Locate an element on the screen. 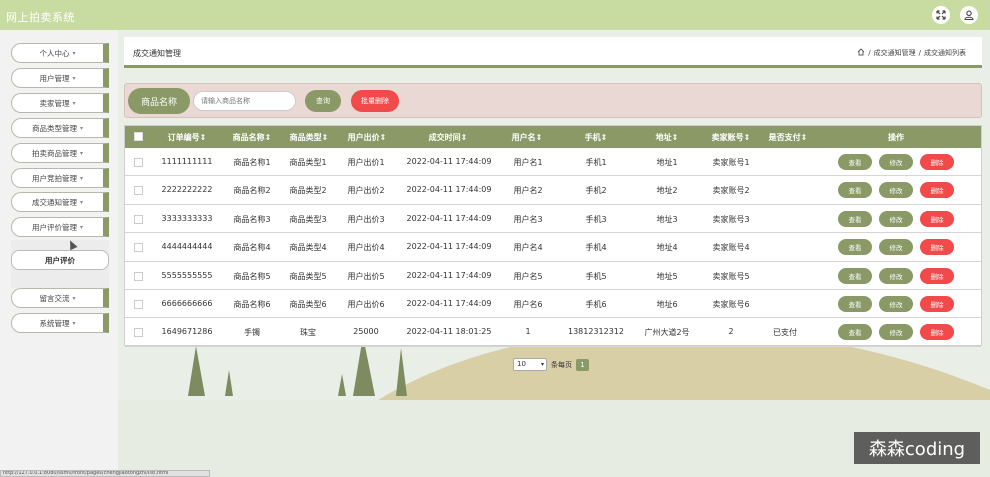  sidebar-item-message-board: 留言交流 ▾ is located at coordinates (60, 298).